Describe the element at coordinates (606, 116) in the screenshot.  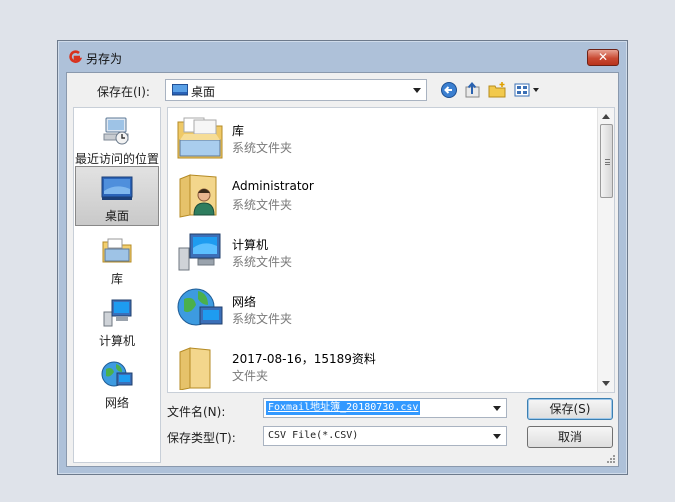
I see `scroll-up-icon` at that location.